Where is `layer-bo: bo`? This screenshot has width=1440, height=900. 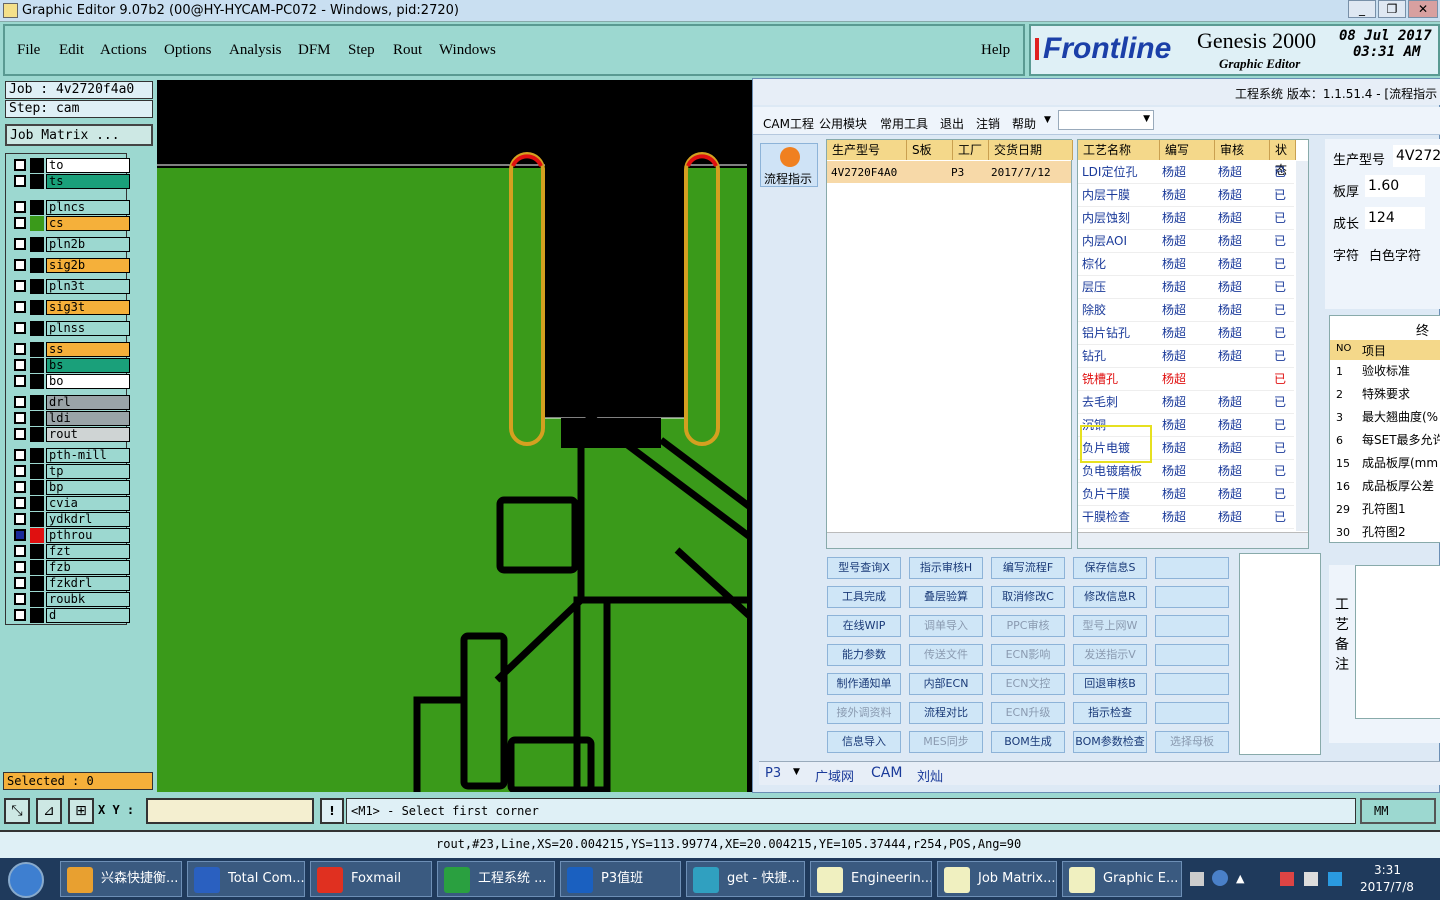
layer-bo: bo is located at coordinates (71, 381).